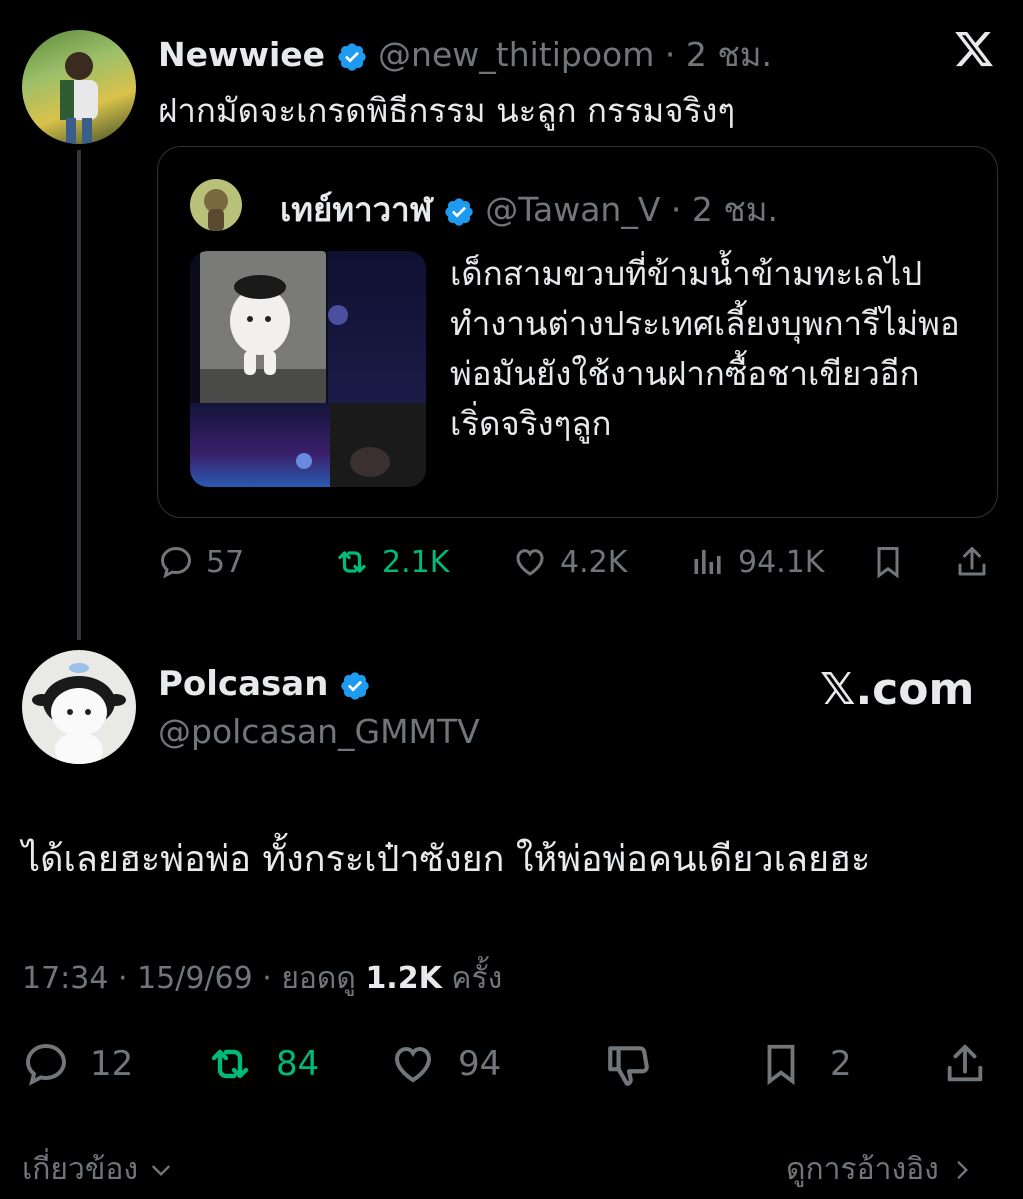 The image size is (1023, 1199). What do you see at coordinates (216, 205) in the screenshot?
I see `quote-avatar` at bounding box center [216, 205].